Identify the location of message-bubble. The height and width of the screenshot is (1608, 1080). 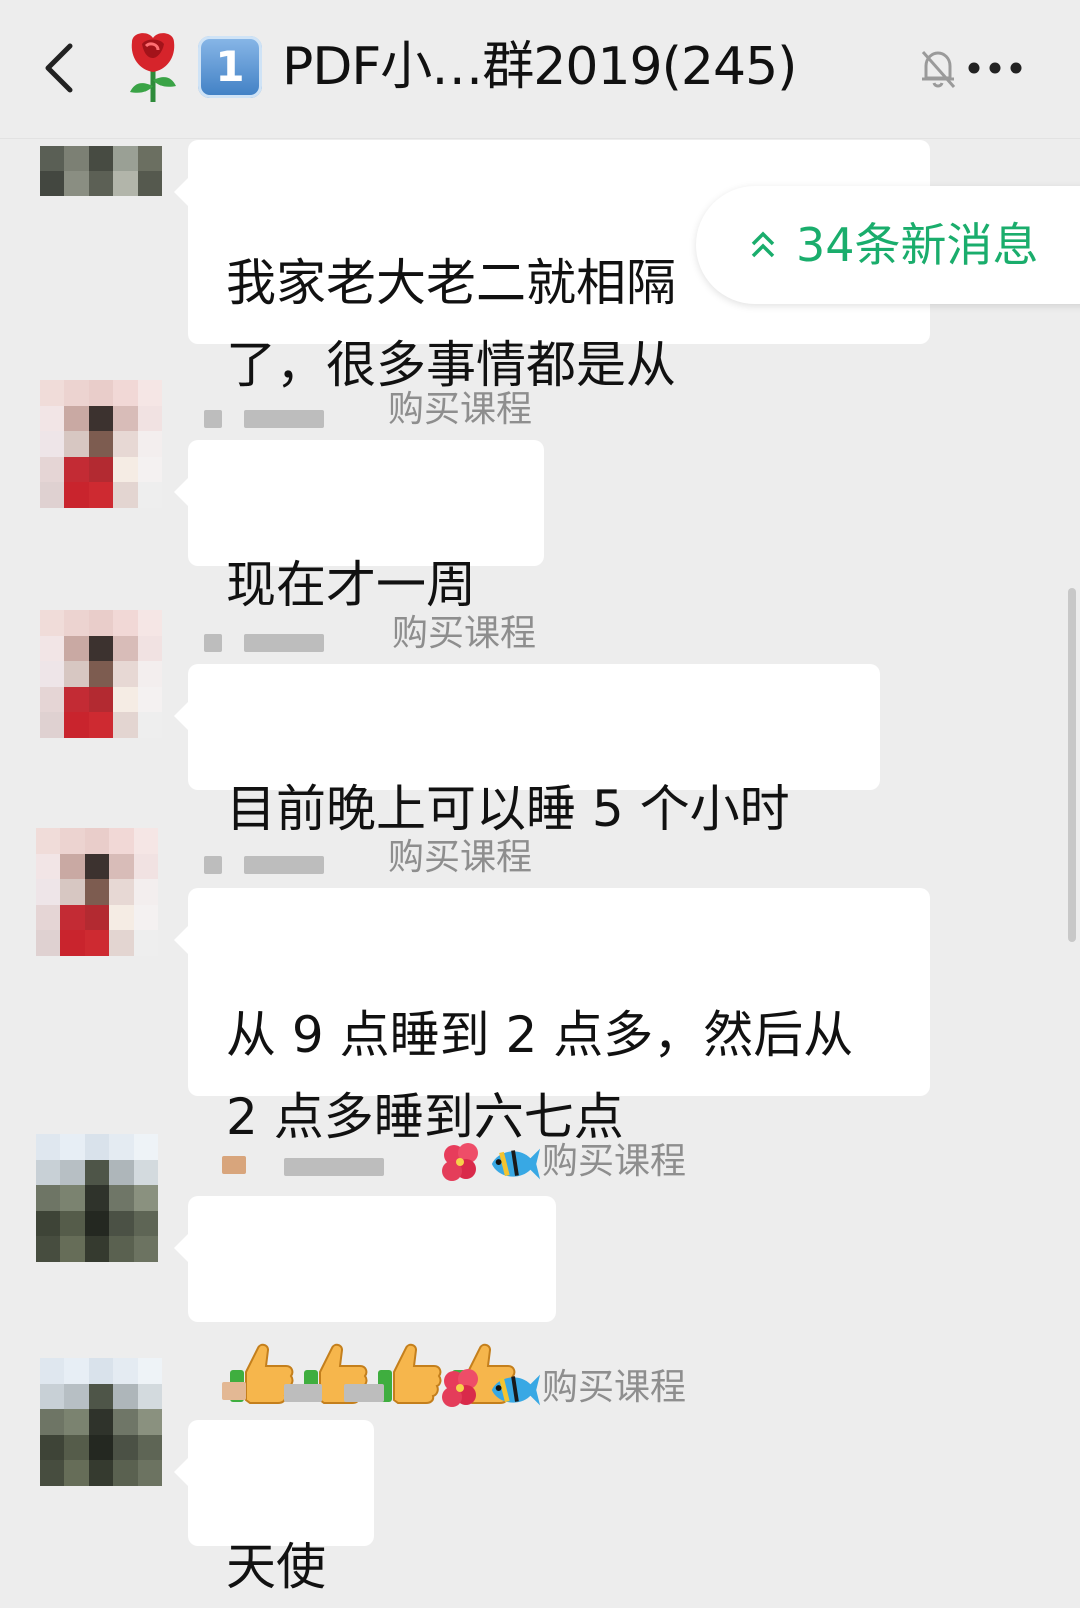
(365, 1300).